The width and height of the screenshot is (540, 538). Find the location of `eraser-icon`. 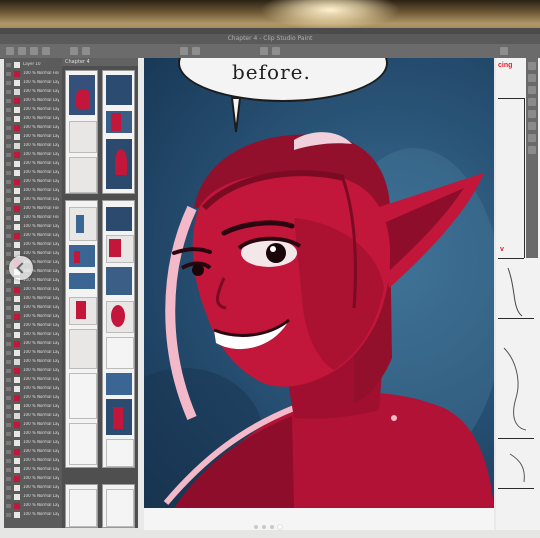

eraser-icon is located at coordinates (532, 102).